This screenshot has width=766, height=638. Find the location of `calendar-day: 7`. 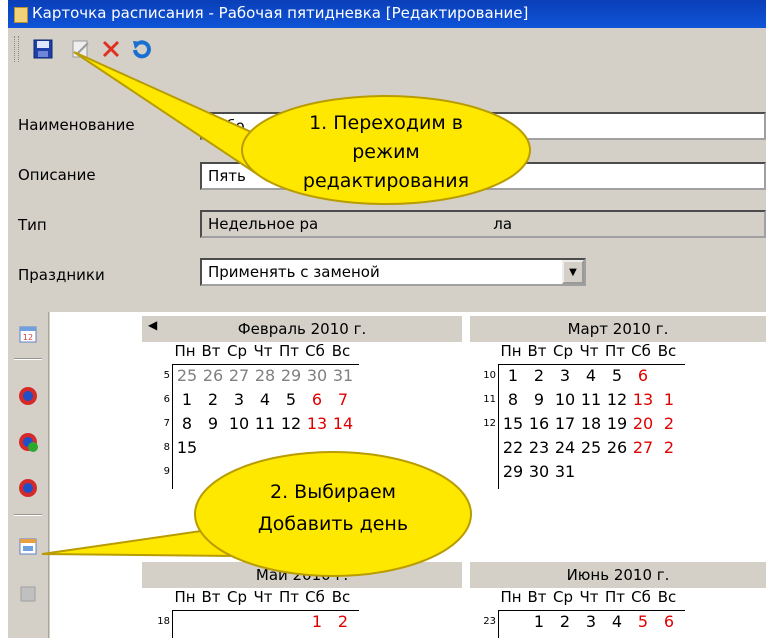

calendar-day: 7 is located at coordinates (343, 399).